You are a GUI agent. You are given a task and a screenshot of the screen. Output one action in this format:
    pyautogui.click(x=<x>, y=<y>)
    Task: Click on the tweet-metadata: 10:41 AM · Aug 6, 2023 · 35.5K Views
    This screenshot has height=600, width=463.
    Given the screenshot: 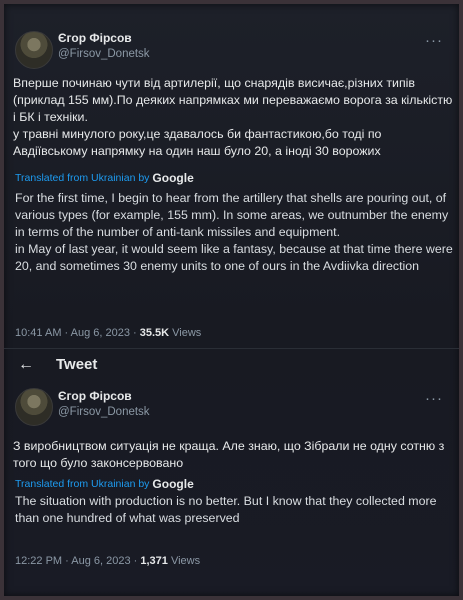 What is the action you would take?
    pyautogui.click(x=108, y=333)
    